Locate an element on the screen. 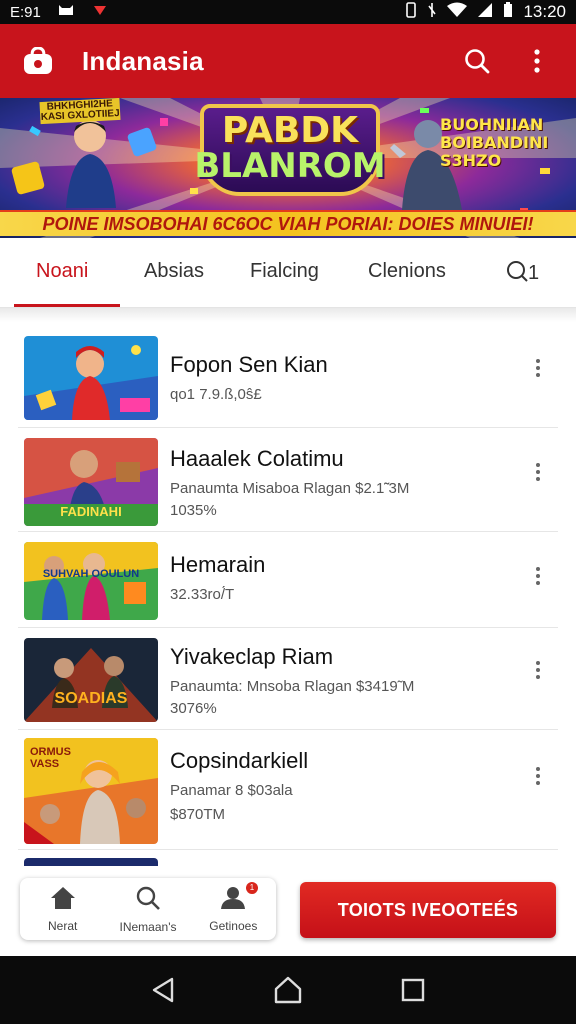  list-item: Fopon Sen Kian qo1 7.9.ß,0ŝ£ is located at coordinates (288, 379).